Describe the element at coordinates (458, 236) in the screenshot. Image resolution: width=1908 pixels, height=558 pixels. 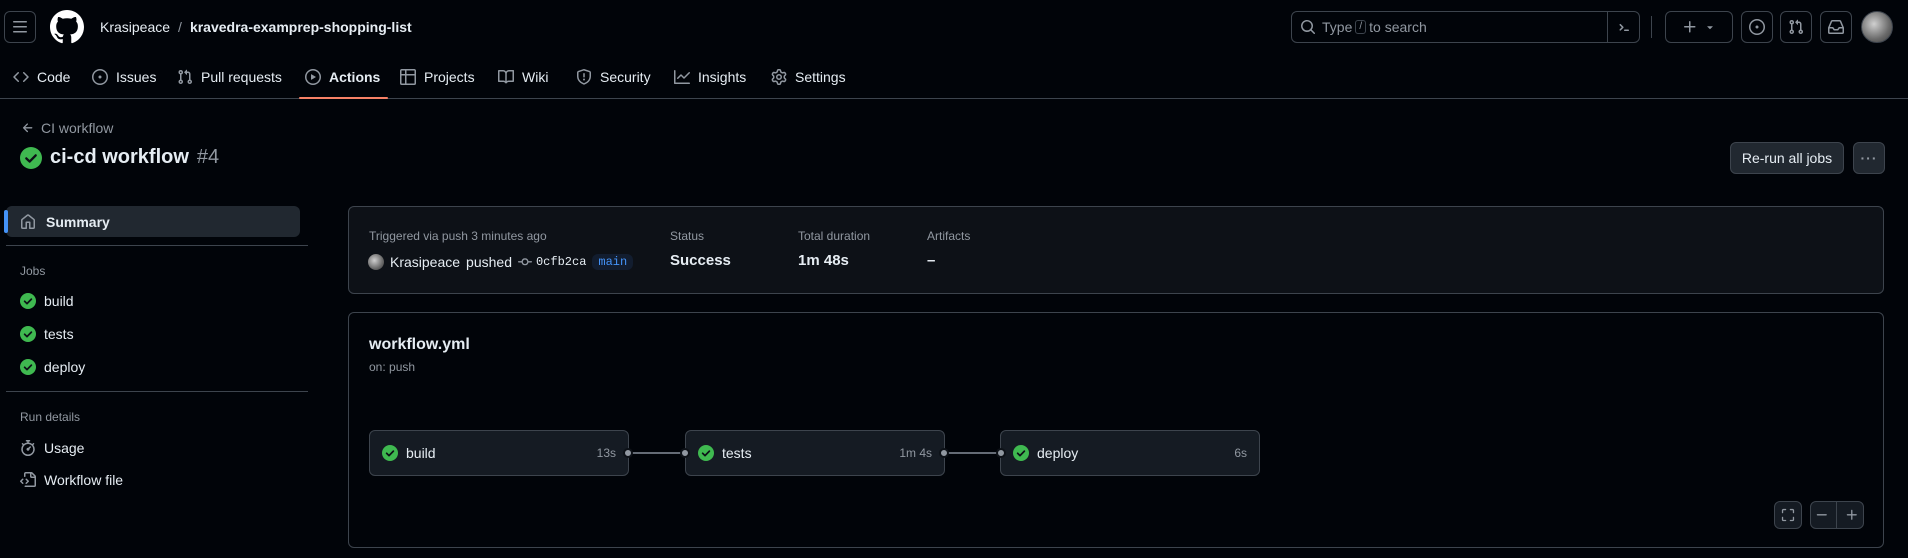
I see `trigger-text: Triggered via push 3 minutes ago` at that location.